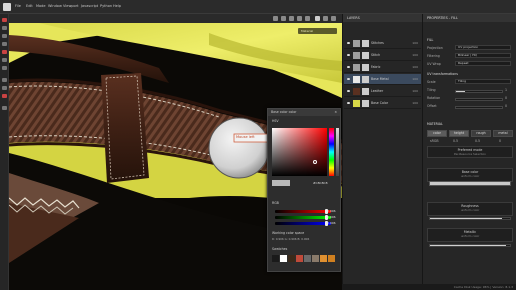 The width and height of the screenshot is (516, 290). I want to click on channel-metal-toggle: metal, so click(503, 133).